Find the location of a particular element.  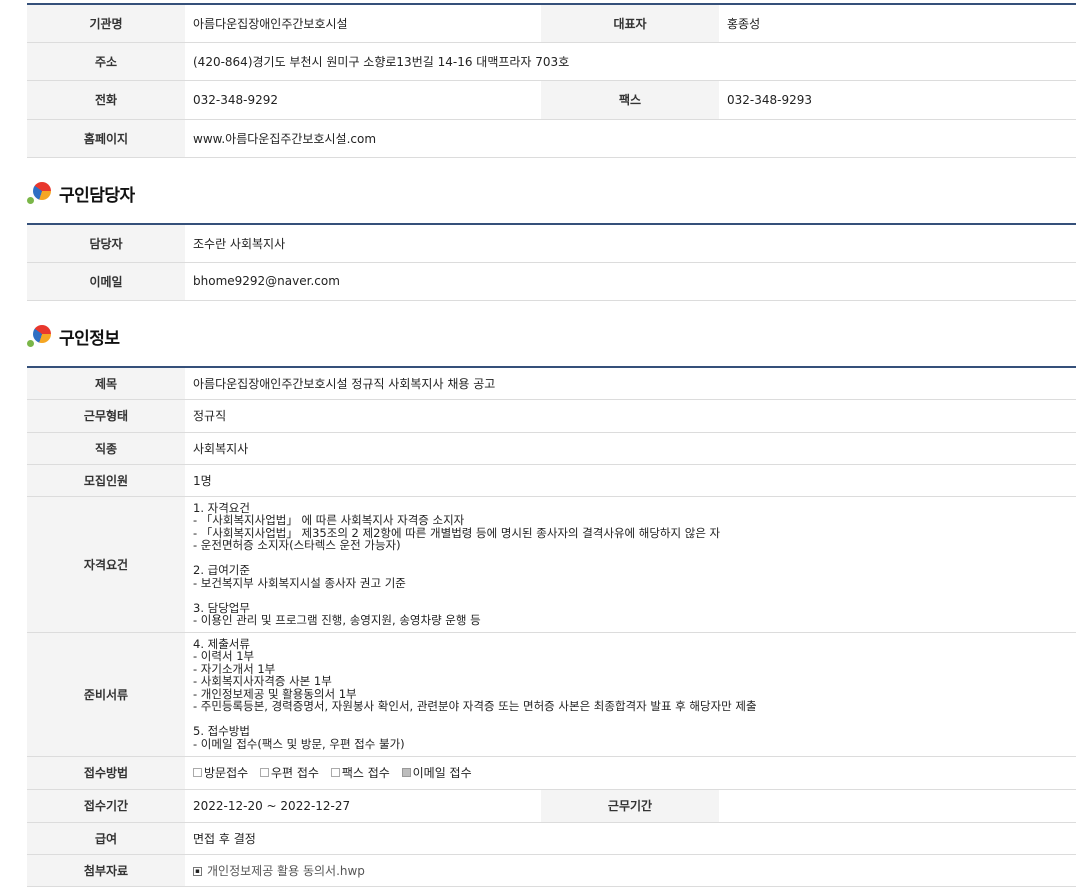

attachment-label: 첨부자료 is located at coordinates (106, 870).